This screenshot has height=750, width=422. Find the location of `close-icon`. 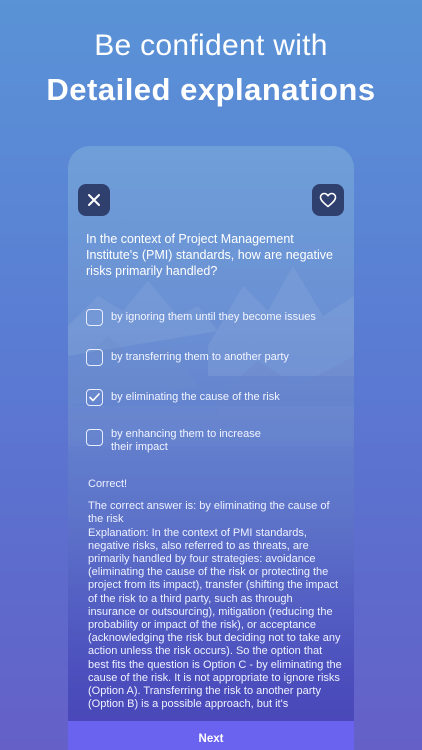

close-icon is located at coordinates (94, 200).